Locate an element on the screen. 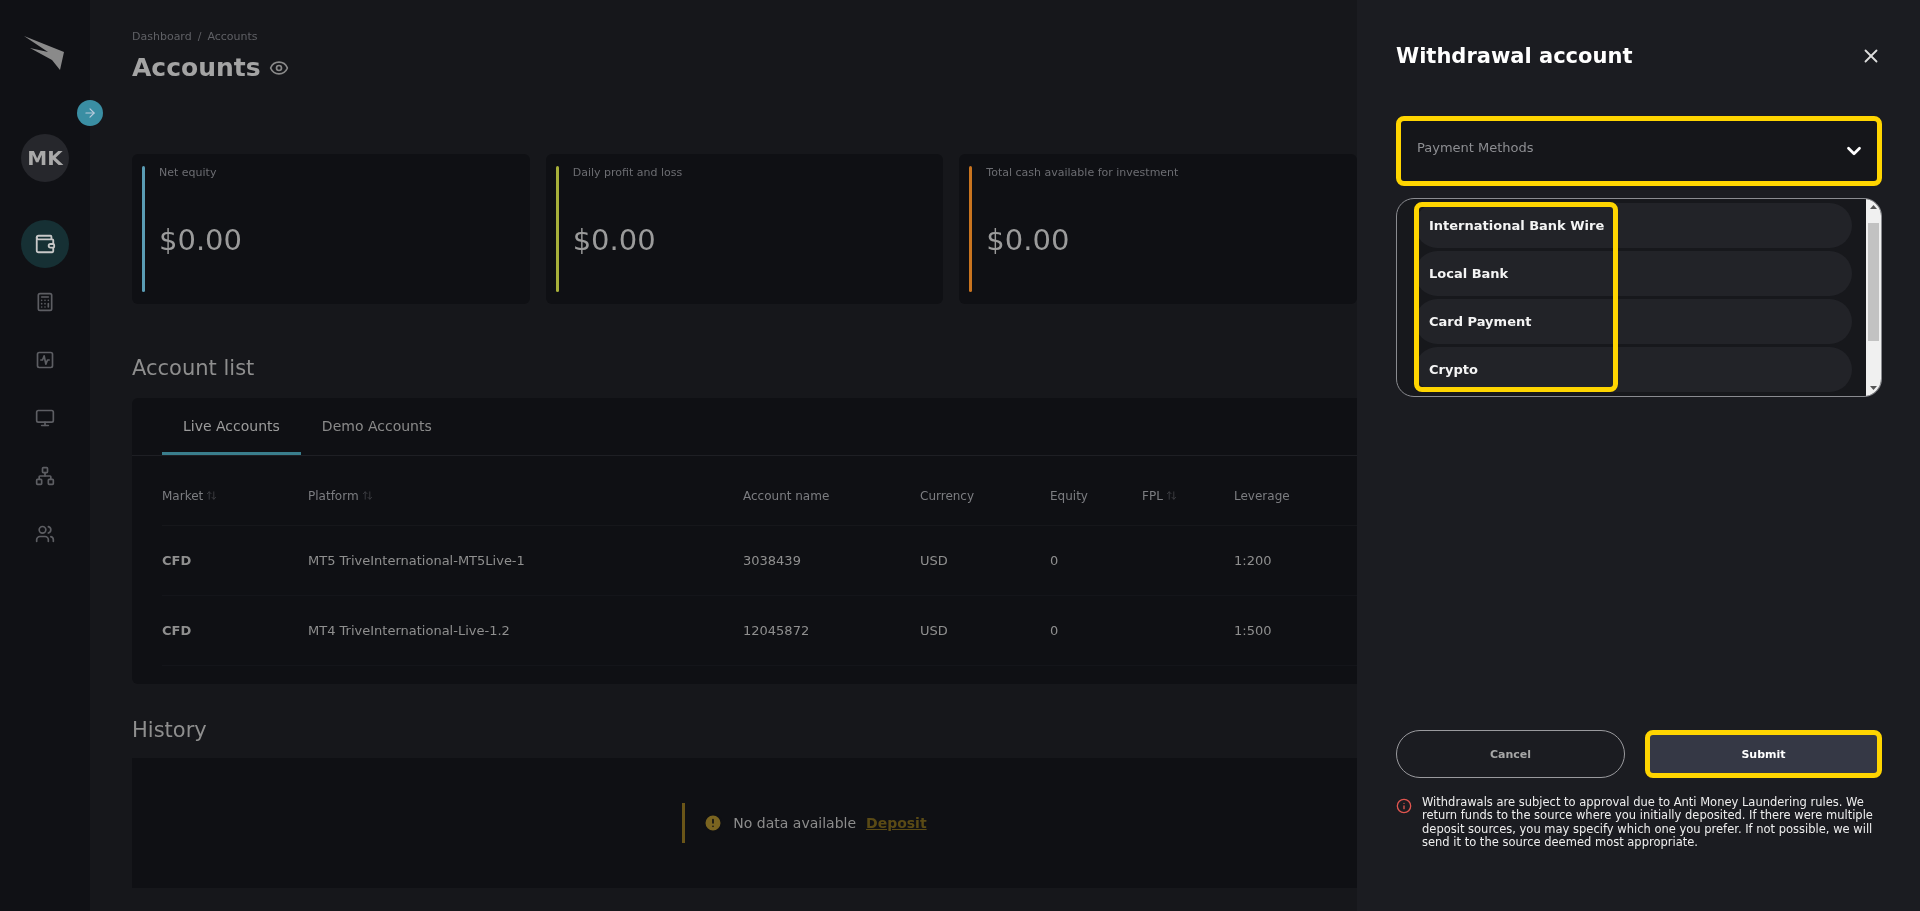  table-cell: 1:500 is located at coordinates (1253, 630).